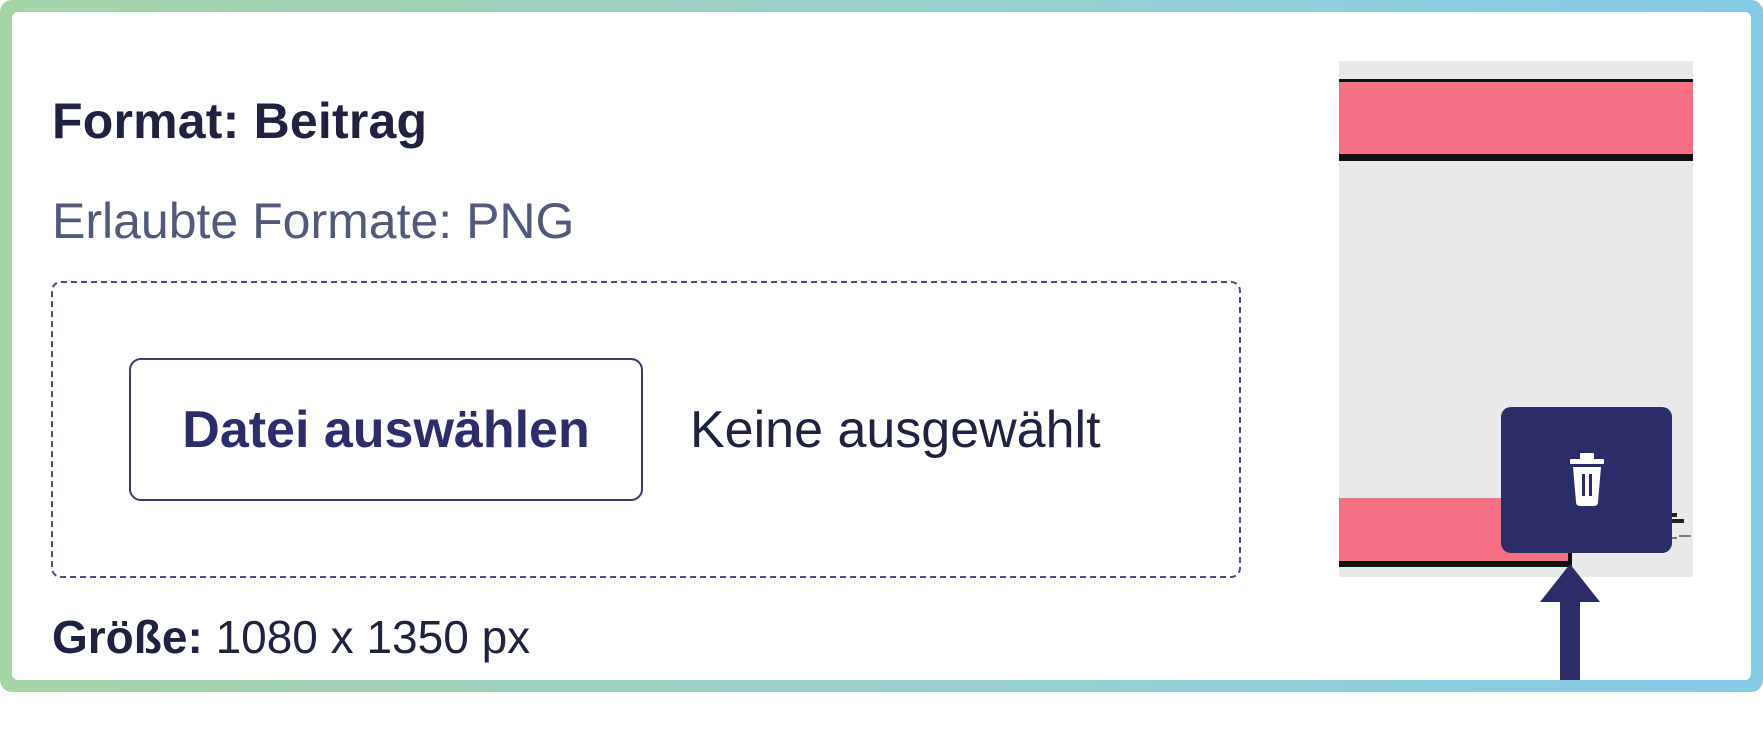 The width and height of the screenshot is (1763, 748). Describe the element at coordinates (1570, 622) in the screenshot. I see `up-arrow-icon` at that location.